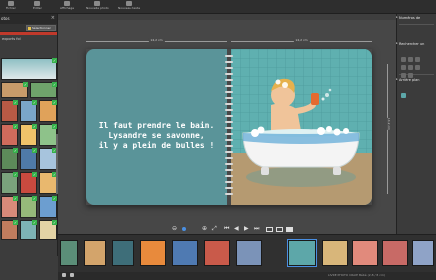 This screenshot has width=436, height=280. What do you see at coordinates (246, 229) in the screenshot?
I see `next-page-icon: ▶` at bounding box center [246, 229].